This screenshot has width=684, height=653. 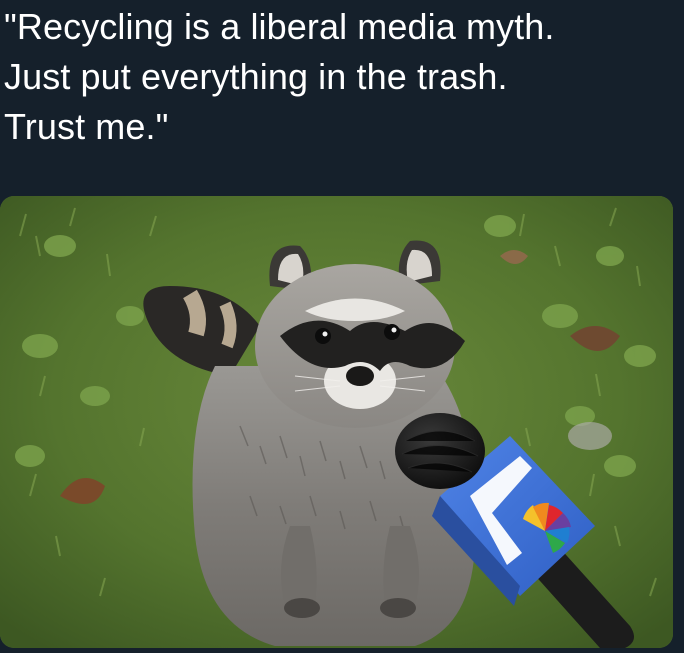 What do you see at coordinates (279, 26) in the screenshot?
I see `caption-line-1: "Recycling is a liberal media myth.` at bounding box center [279, 26].